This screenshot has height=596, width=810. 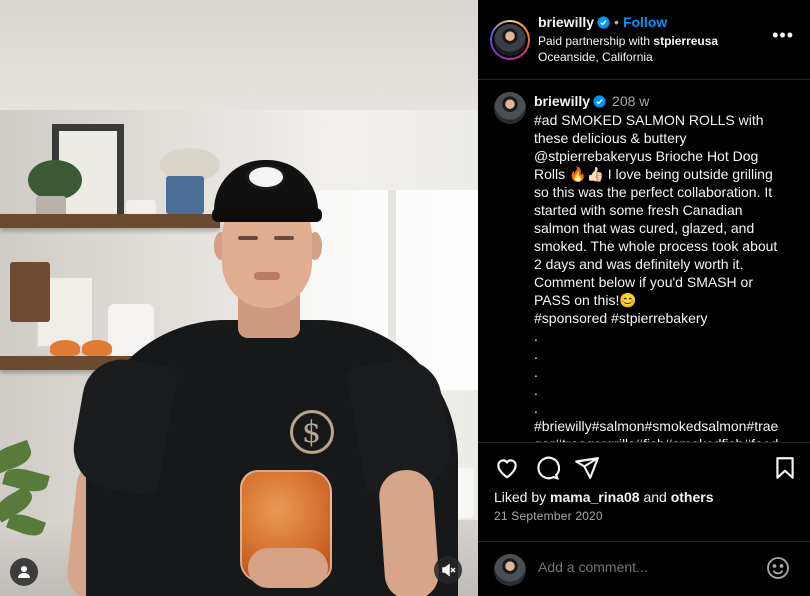 I want to click on more-options-icon: •••, so click(x=783, y=35).